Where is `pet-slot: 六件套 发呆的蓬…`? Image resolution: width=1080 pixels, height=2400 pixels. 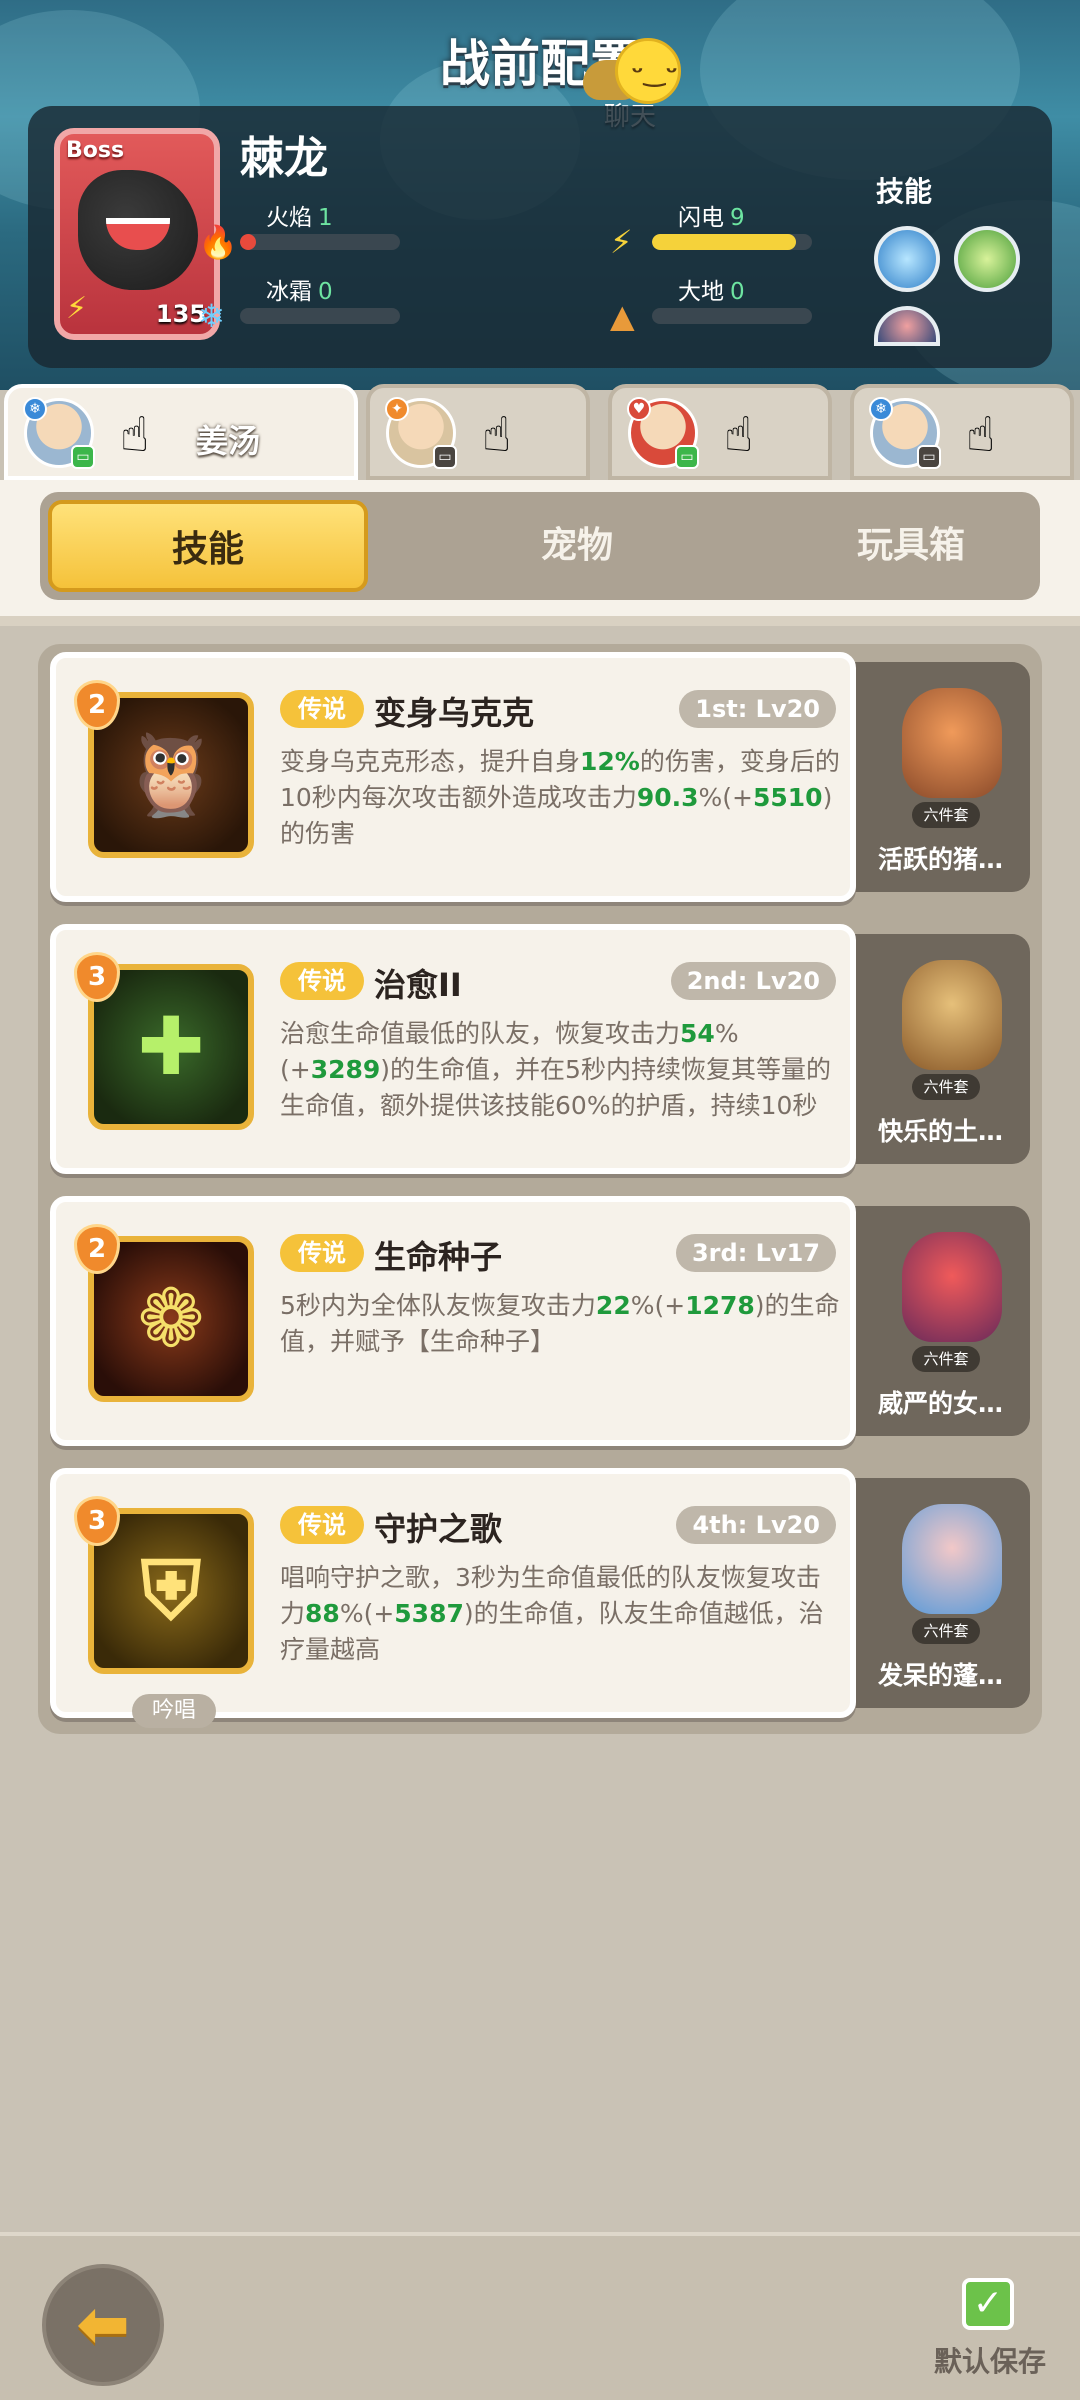 pet-slot: 六件套 发呆的蓬… is located at coordinates (940, 1593).